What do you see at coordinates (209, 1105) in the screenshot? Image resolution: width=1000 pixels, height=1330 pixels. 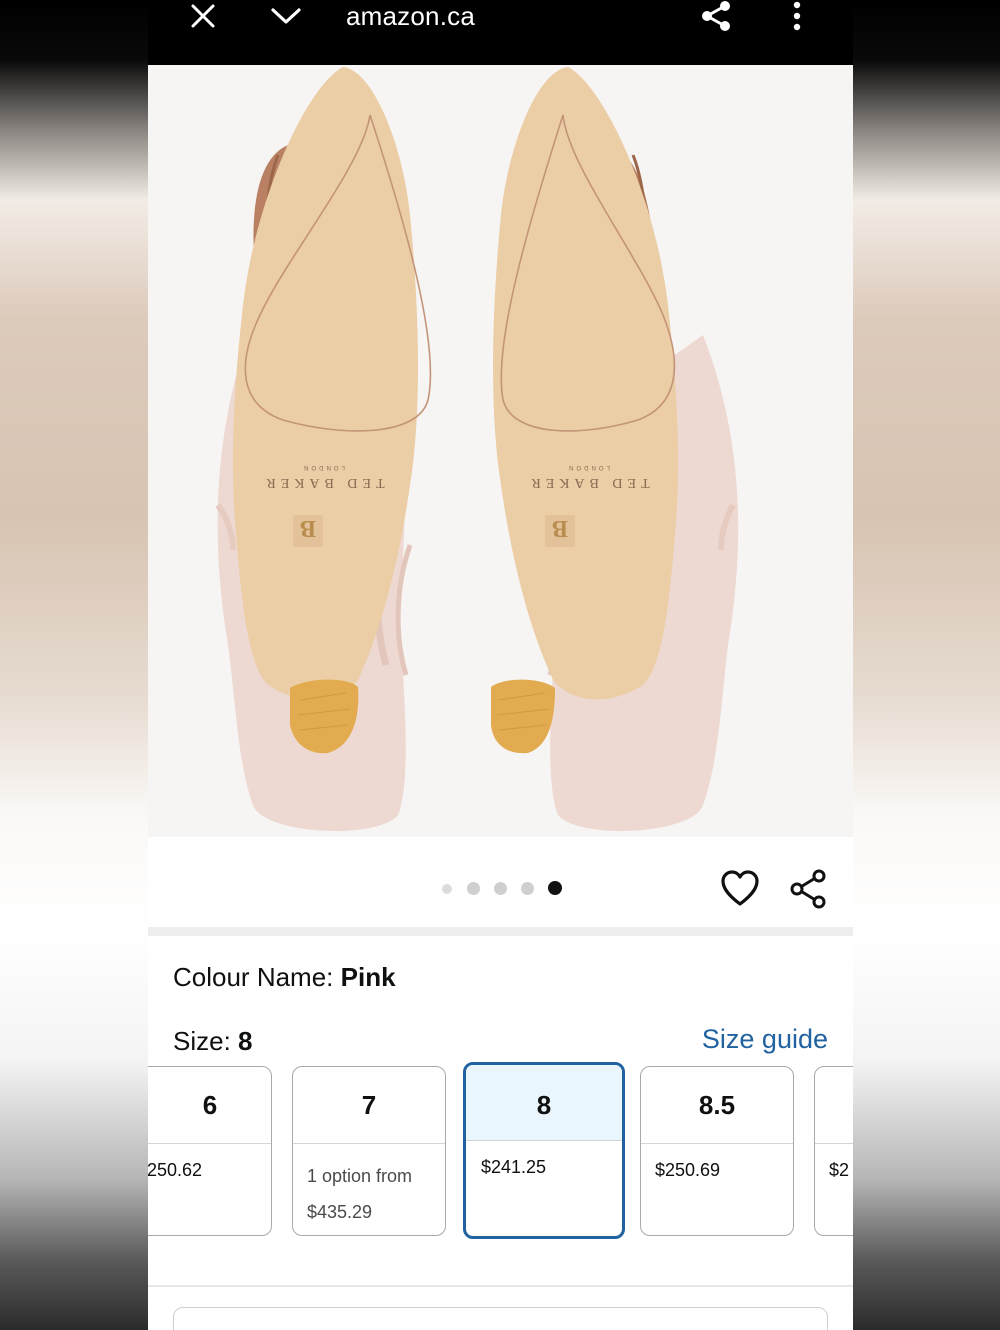 I see `size-option-label: 6` at bounding box center [209, 1105].